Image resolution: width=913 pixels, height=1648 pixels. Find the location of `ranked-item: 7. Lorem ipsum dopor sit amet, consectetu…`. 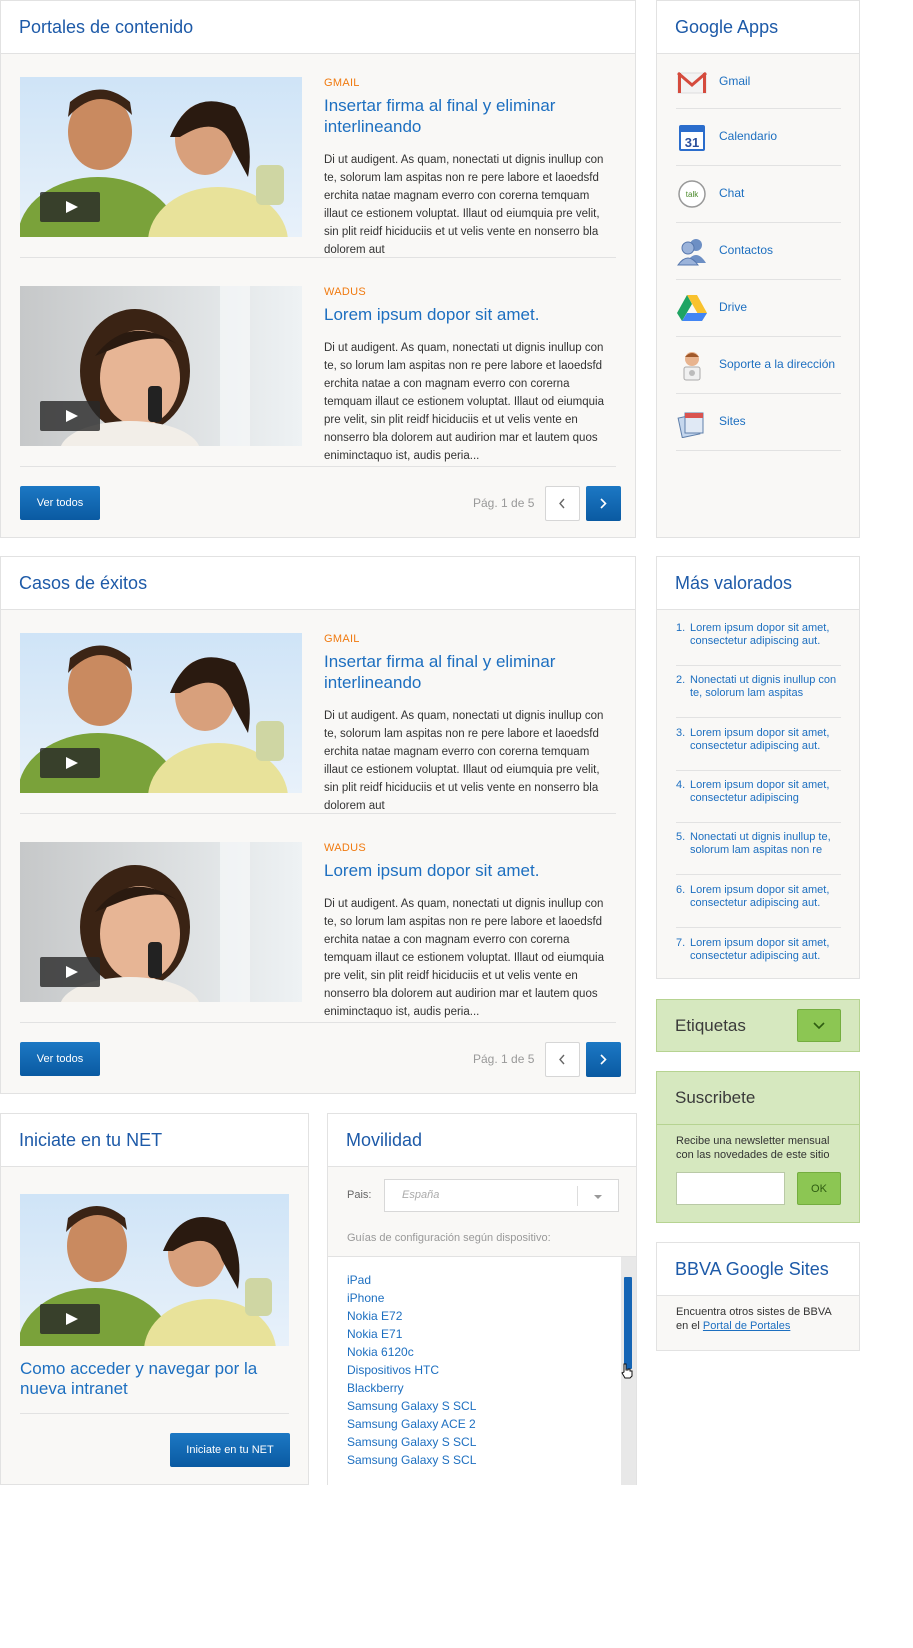

ranked-item: 7. Lorem ipsum dopor sit amet, consectetu… is located at coordinates (758, 957).